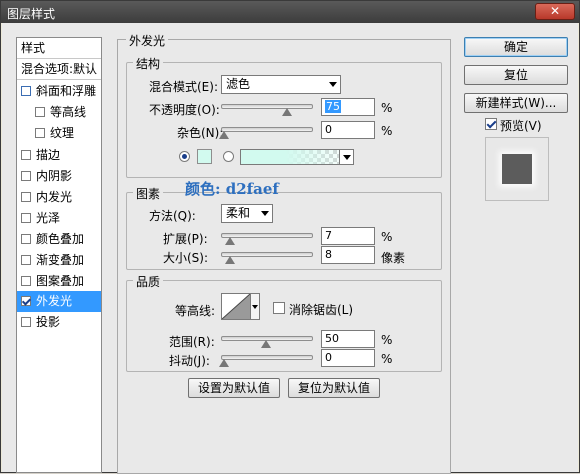 This screenshot has width=580, height=474. Describe the element at coordinates (224, 363) in the screenshot. I see `jitter-slider-thumb` at that location.